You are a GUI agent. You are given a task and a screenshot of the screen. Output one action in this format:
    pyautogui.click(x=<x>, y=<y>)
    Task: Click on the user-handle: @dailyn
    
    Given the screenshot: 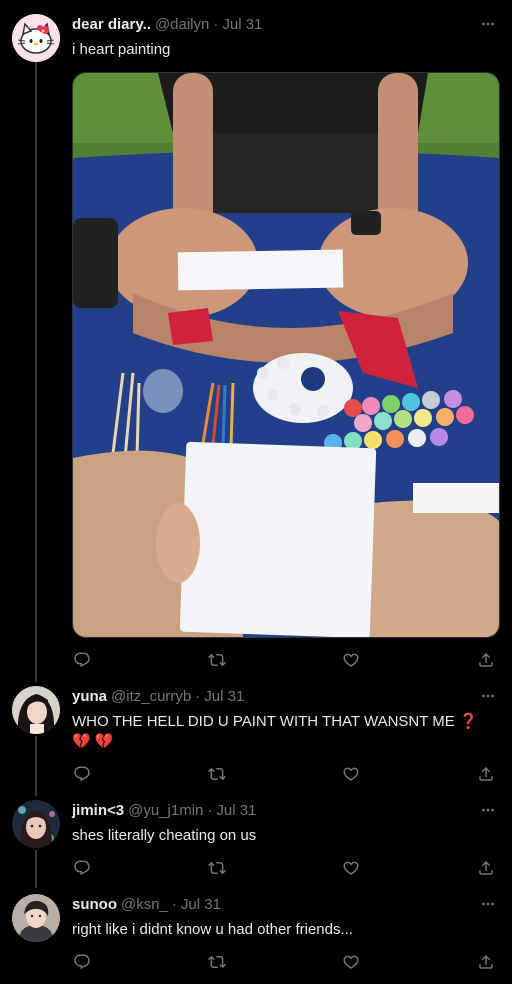 What is the action you would take?
    pyautogui.click(x=182, y=24)
    